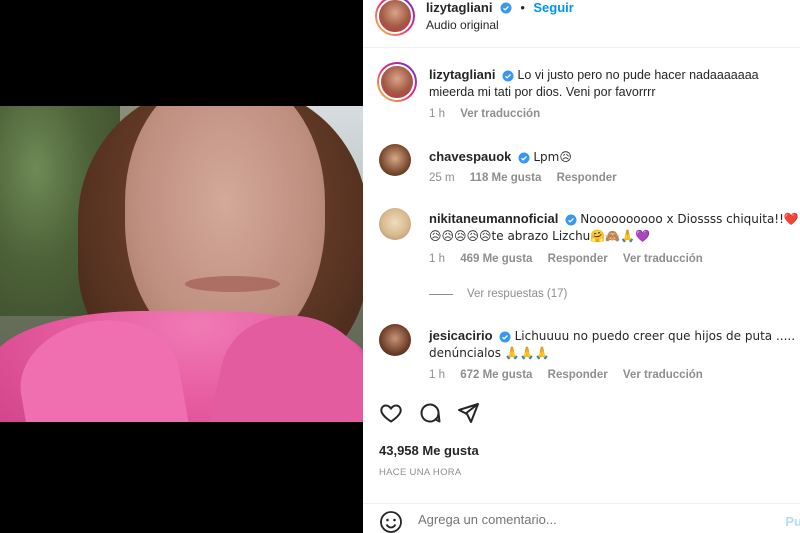 This screenshot has width=800, height=533. What do you see at coordinates (420, 472) in the screenshot?
I see `post-timestamp: HACE UNA HORA` at bounding box center [420, 472].